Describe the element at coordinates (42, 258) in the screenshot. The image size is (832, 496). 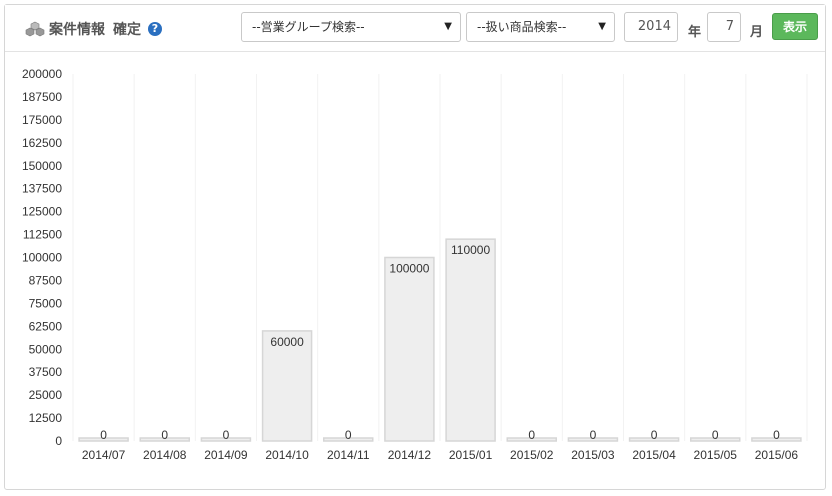
I see `y-tick-label: 100000` at that location.